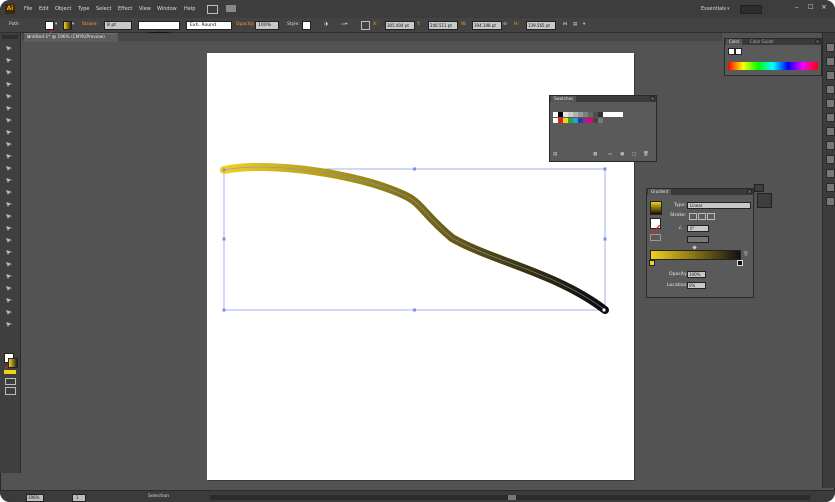  What do you see at coordinates (35, 498) in the screenshot?
I see `zoom-field: 196%` at bounding box center [35, 498].